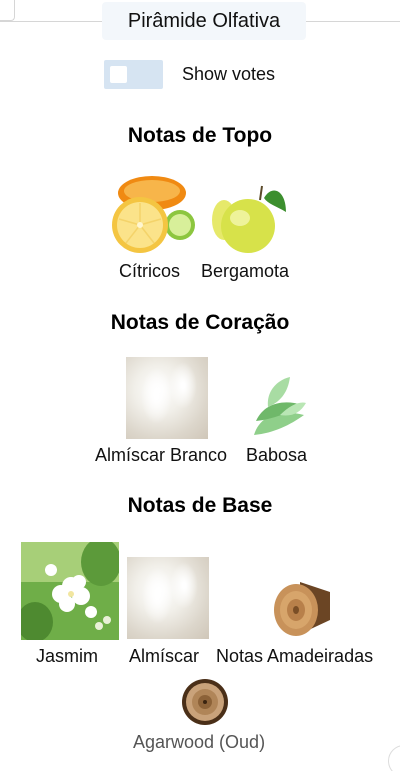  What do you see at coordinates (353, 21) in the screenshot?
I see `header-divider-right` at bounding box center [353, 21].